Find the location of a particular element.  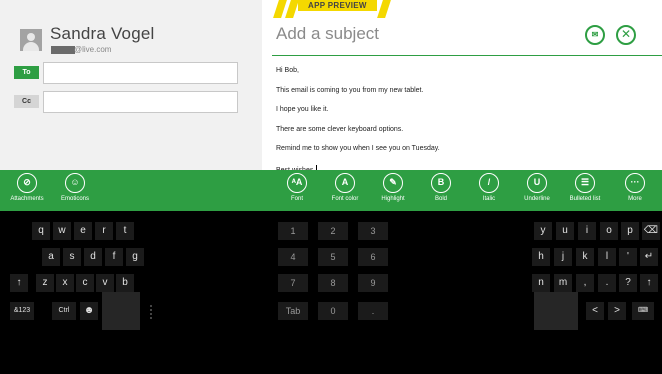

numpad-key: 6 is located at coordinates (373, 257).